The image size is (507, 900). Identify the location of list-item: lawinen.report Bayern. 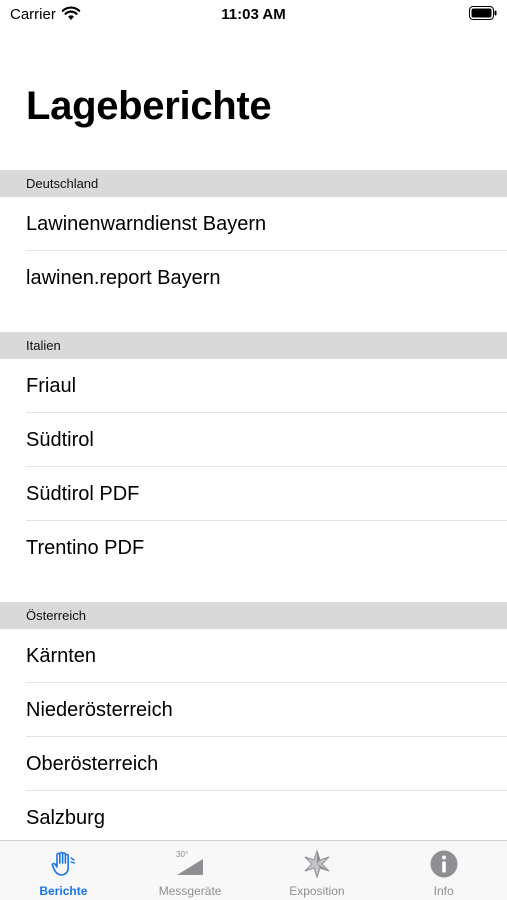
(253, 278).